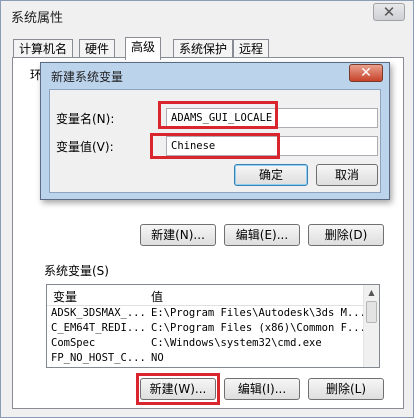 This screenshot has height=418, width=414. I want to click on variable-value: NO, so click(157, 358).